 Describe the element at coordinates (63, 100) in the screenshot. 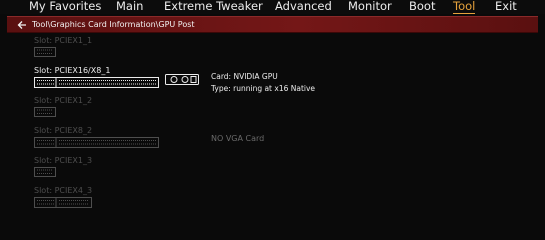

I see `slot-label: Slot: PCIEX1_2` at that location.